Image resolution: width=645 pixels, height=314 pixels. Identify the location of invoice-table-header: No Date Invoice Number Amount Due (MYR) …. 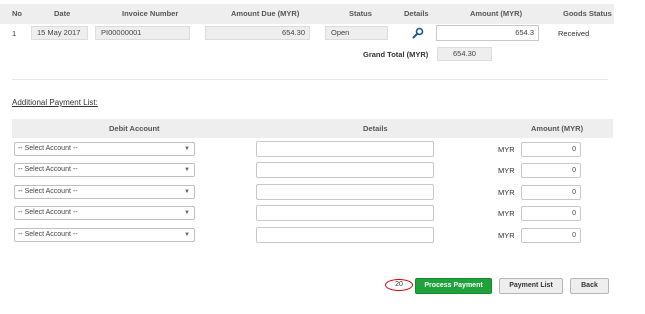
(307, 14).